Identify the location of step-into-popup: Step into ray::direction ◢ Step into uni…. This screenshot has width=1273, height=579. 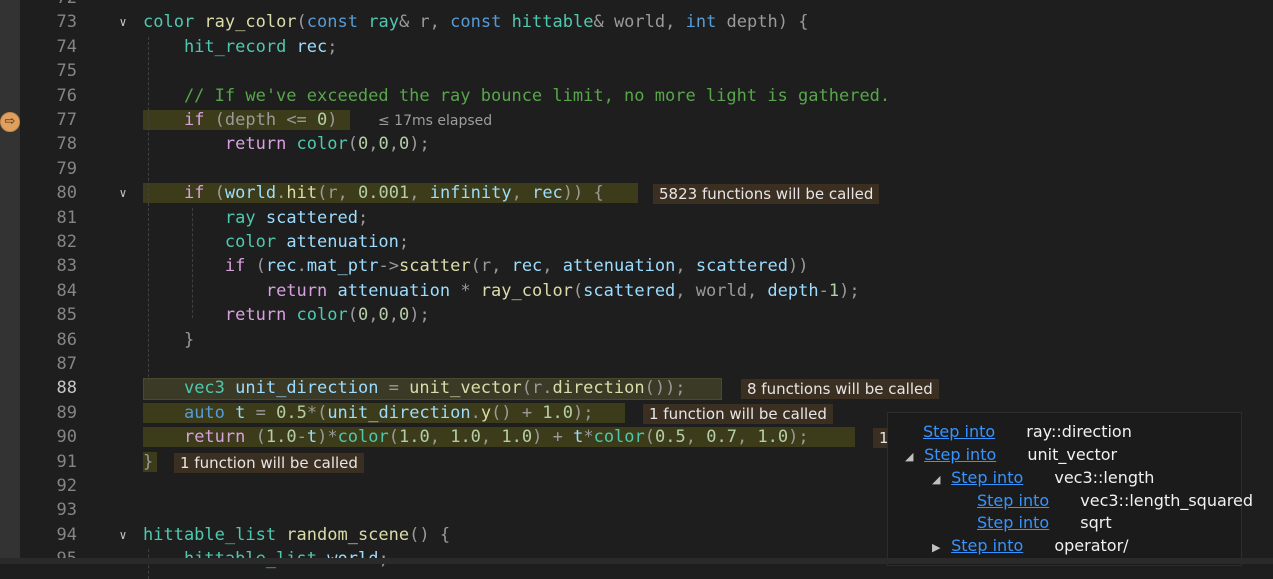
(1070, 489).